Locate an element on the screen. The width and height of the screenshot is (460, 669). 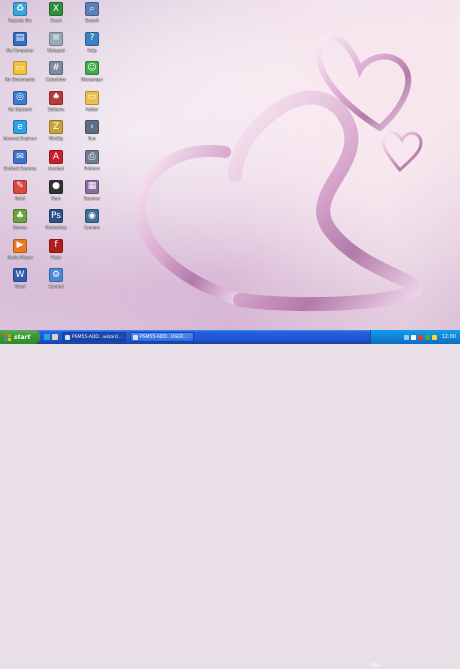
app-icon: ♻ is located at coordinates (20, 9).